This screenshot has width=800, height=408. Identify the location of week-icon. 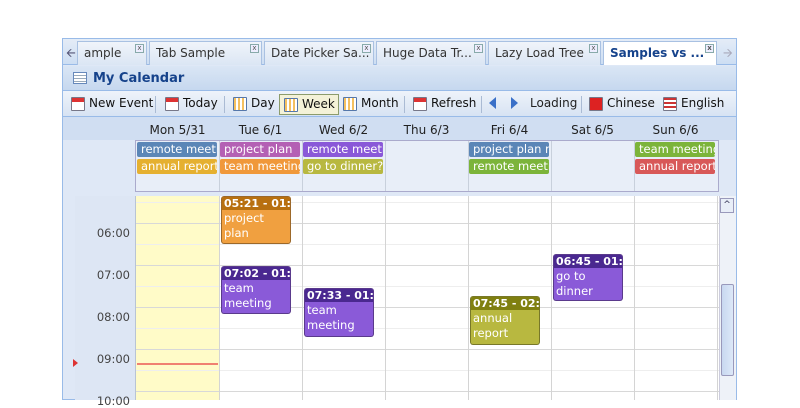
(291, 105).